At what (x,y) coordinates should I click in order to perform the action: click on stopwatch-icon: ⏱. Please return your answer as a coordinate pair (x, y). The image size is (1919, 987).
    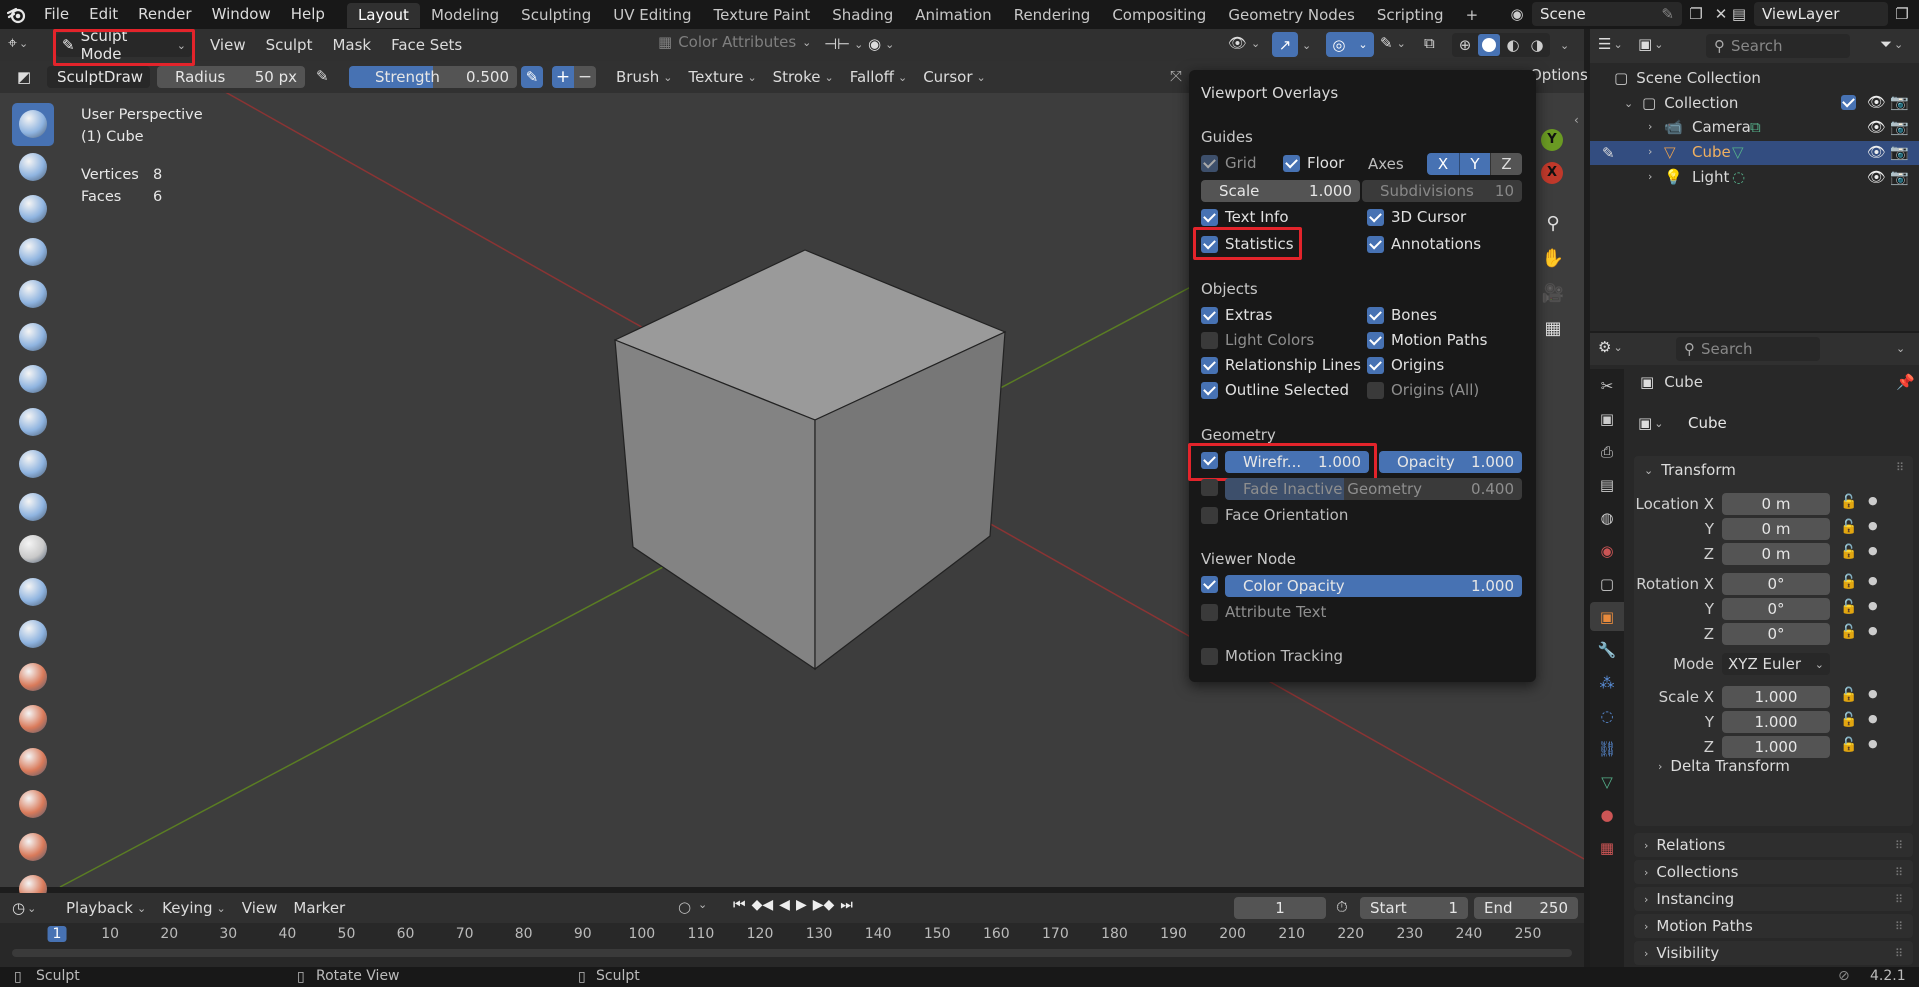
    Looking at the image, I should click on (1342, 907).